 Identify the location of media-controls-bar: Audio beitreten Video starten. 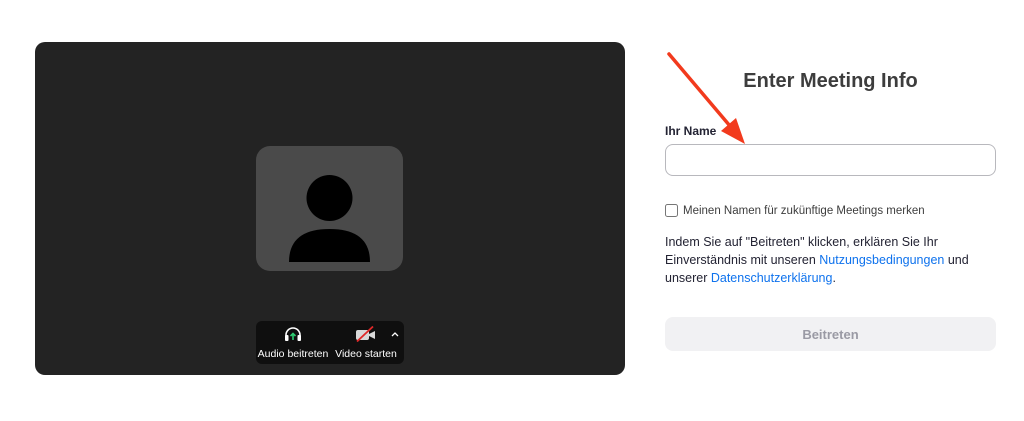
(330, 342).